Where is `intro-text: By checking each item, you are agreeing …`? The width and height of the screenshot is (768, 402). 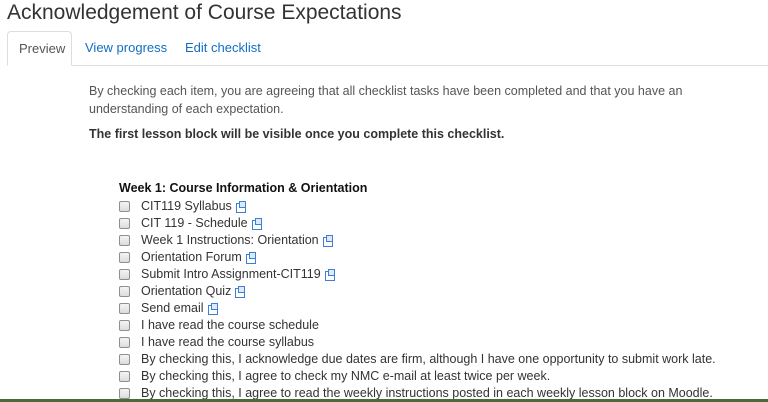 intro-text: By checking each item, you are agreeing … is located at coordinates (386, 100).